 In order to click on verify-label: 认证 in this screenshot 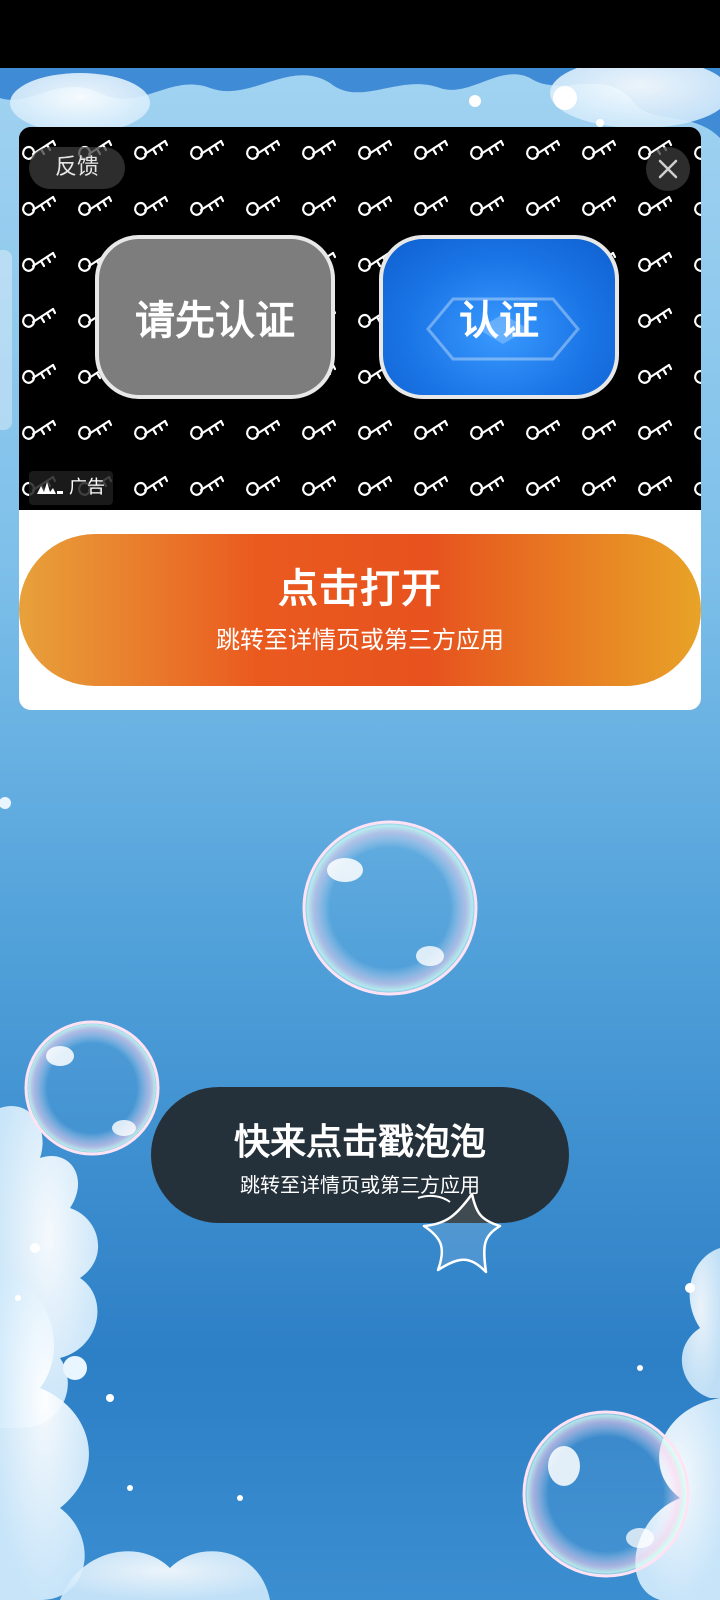, I will do `click(499, 321)`.